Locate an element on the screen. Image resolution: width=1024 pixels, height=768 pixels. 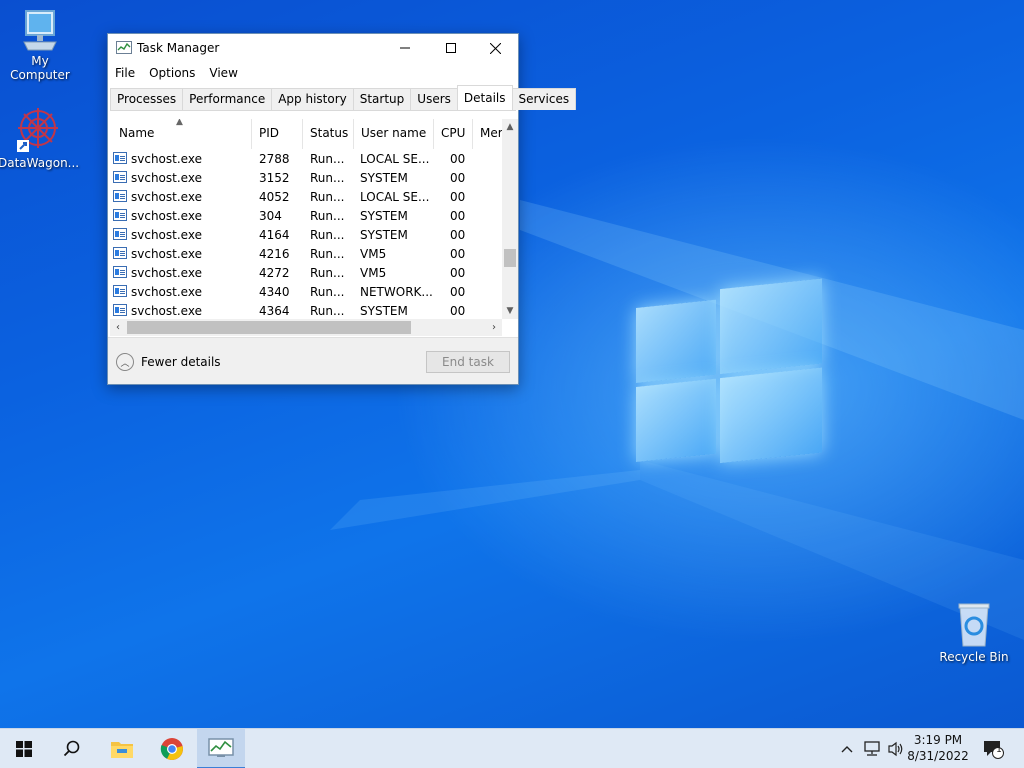
maximize-button is located at coordinates (451, 48).